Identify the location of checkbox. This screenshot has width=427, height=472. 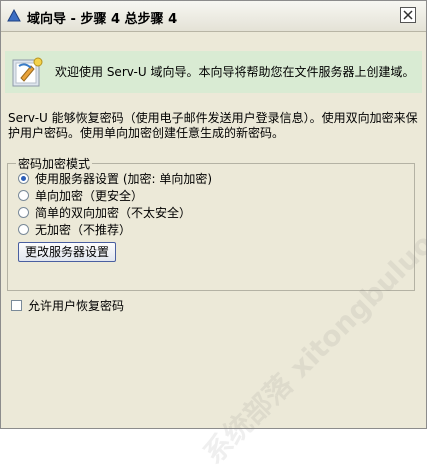
(16, 305).